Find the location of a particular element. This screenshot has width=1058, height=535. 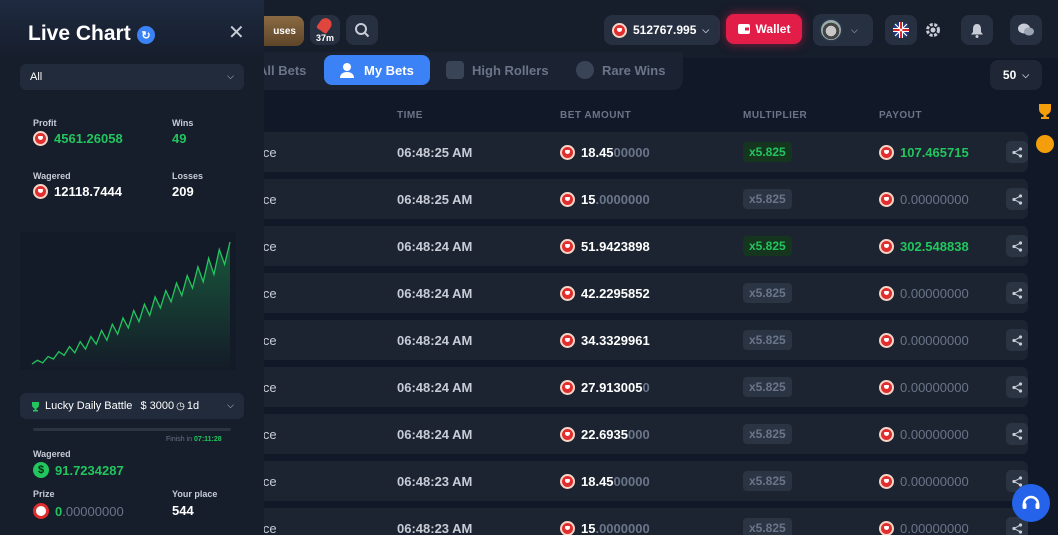

battle-select: Lucky Daily Battle $ 3000 ◷ 1d ⌵ is located at coordinates (132, 406).